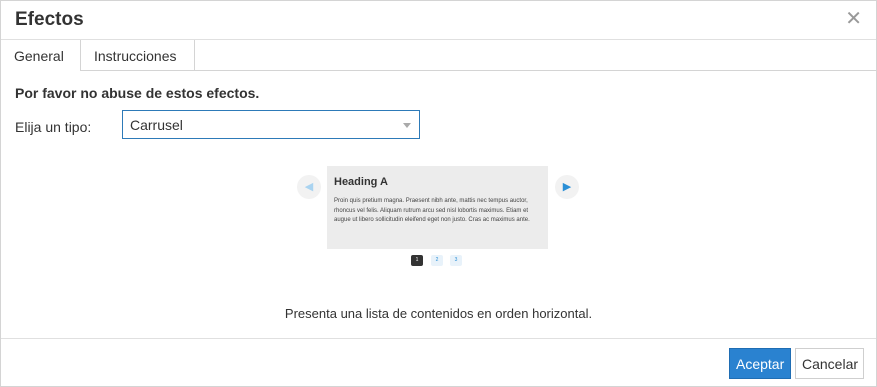  What do you see at coordinates (853, 19) in the screenshot?
I see `close-icon: ✕` at bounding box center [853, 19].